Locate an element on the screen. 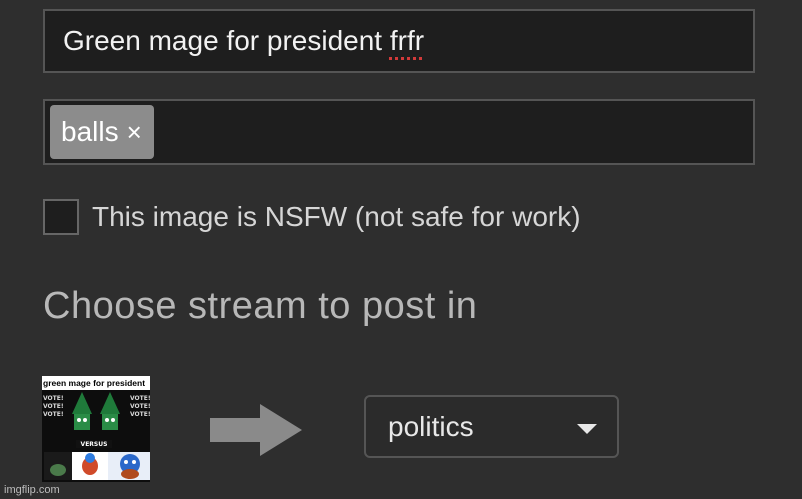 Image resolution: width=802 pixels, height=499 pixels. tag-remove-icon: × is located at coordinates (134, 132).